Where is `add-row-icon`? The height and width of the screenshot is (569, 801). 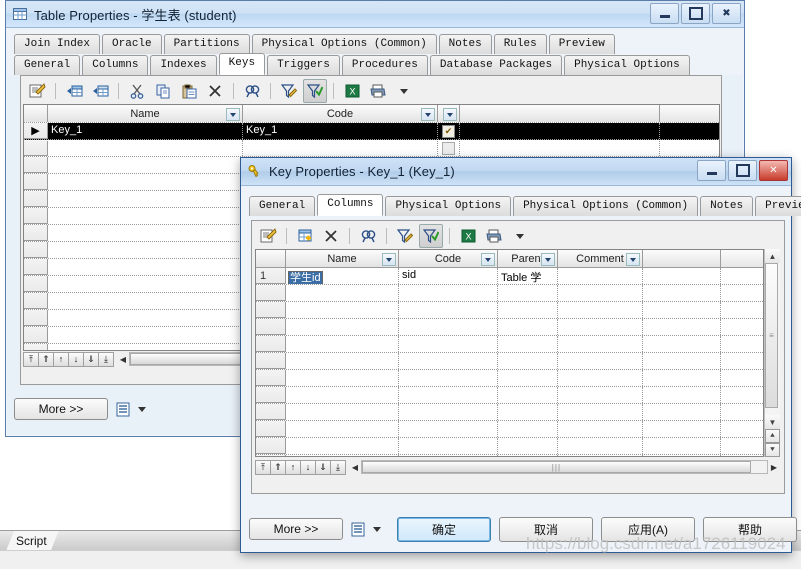 add-row-icon is located at coordinates (100, 91).